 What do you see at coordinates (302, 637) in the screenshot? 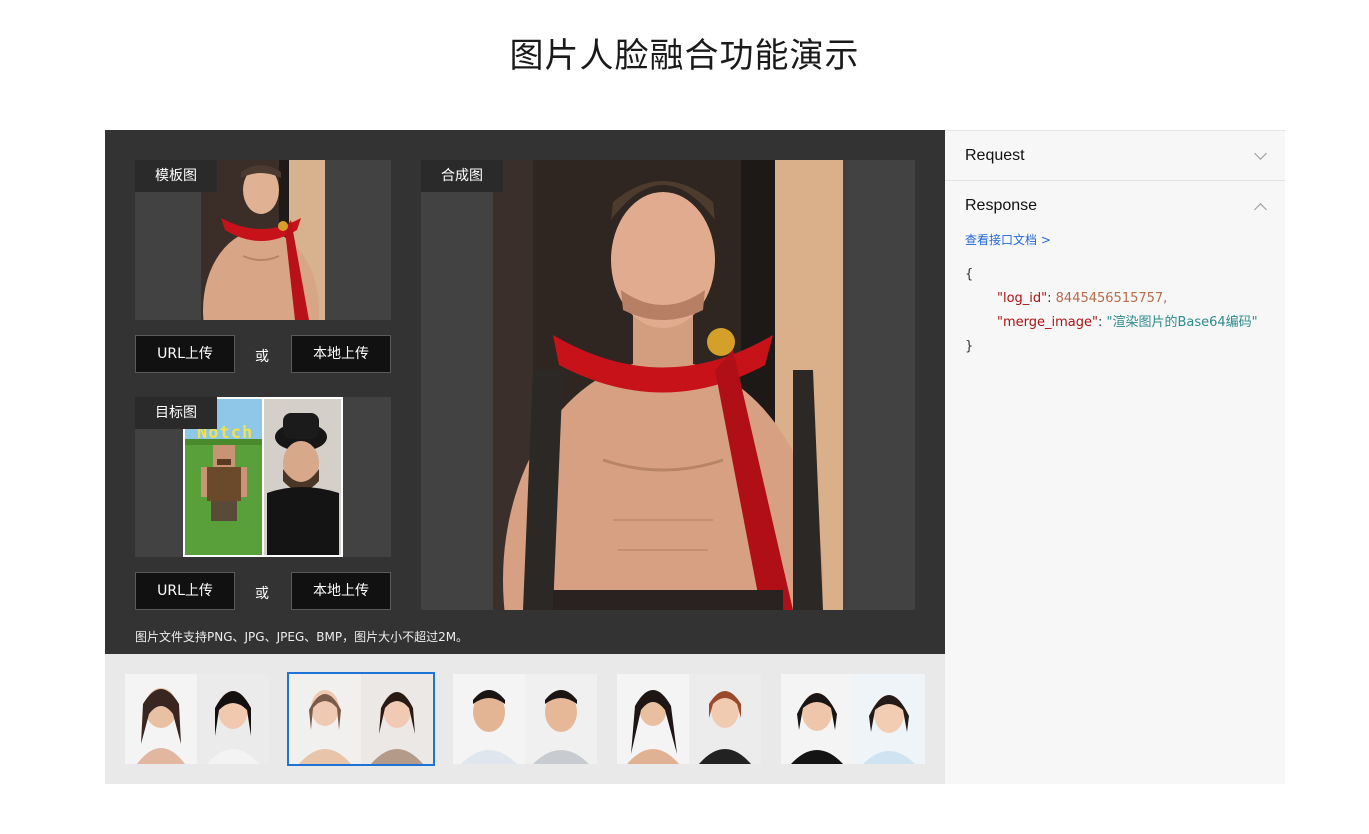
I see `file-format-hint: 图片文件支持PNG、JPG、JPEG、BMP，图片大小不超过2M。` at bounding box center [302, 637].